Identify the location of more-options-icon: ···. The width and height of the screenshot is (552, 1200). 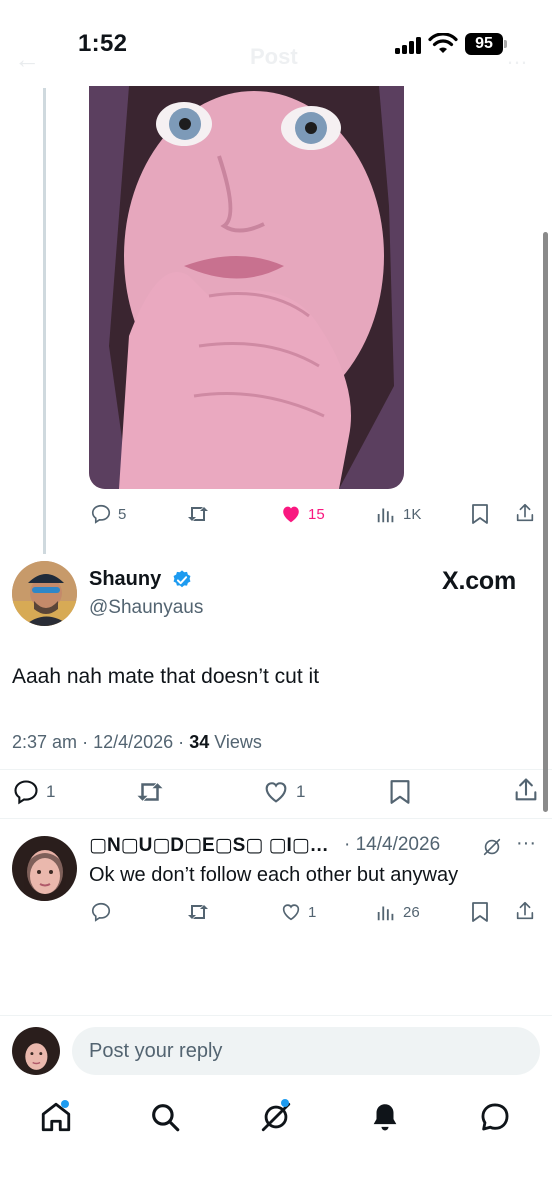
(526, 843).